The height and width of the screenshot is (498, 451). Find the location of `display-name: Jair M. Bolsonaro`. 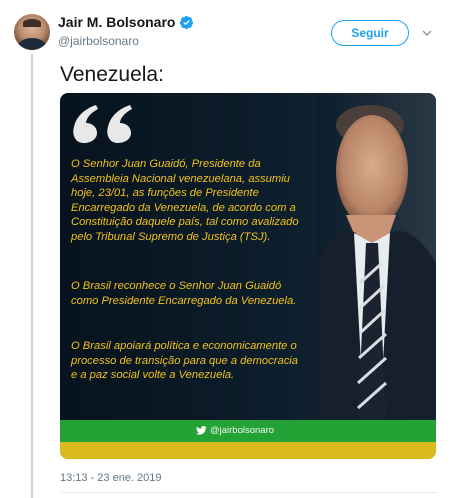

display-name: Jair M. Bolsonaro is located at coordinates (116, 22).